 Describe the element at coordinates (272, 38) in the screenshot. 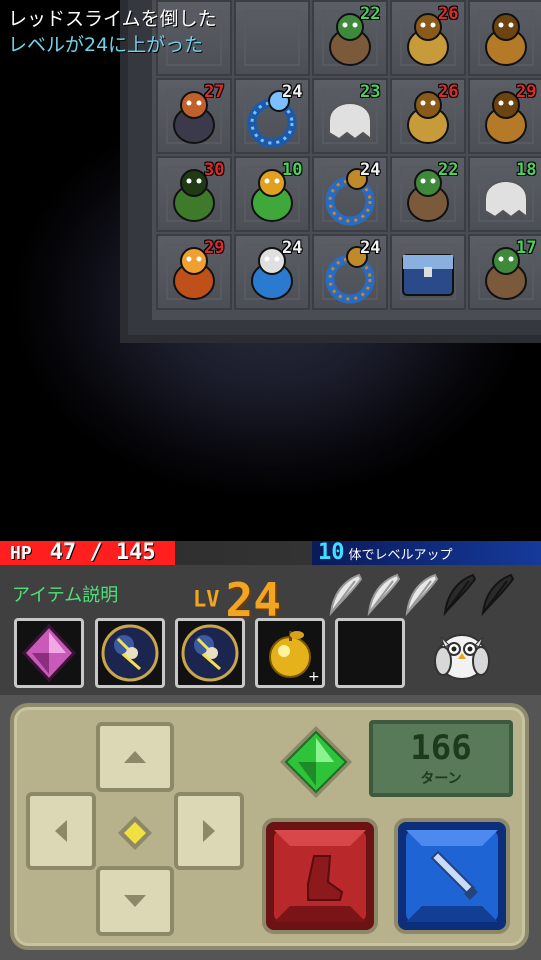

I see `floor-tile` at that location.